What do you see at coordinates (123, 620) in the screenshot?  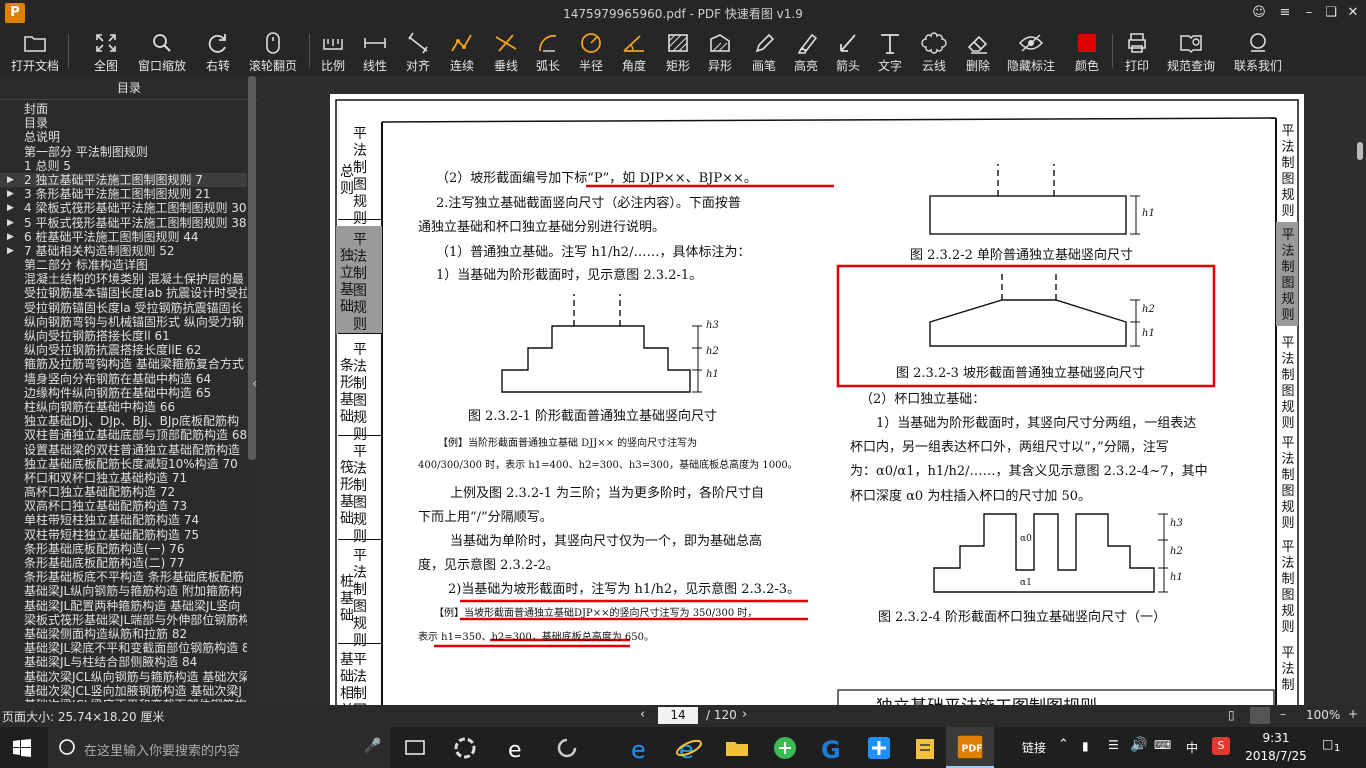 I see `toc-item: 梁板式筏形基础梁JL端部与外伸部位钢筋构` at bounding box center [123, 620].